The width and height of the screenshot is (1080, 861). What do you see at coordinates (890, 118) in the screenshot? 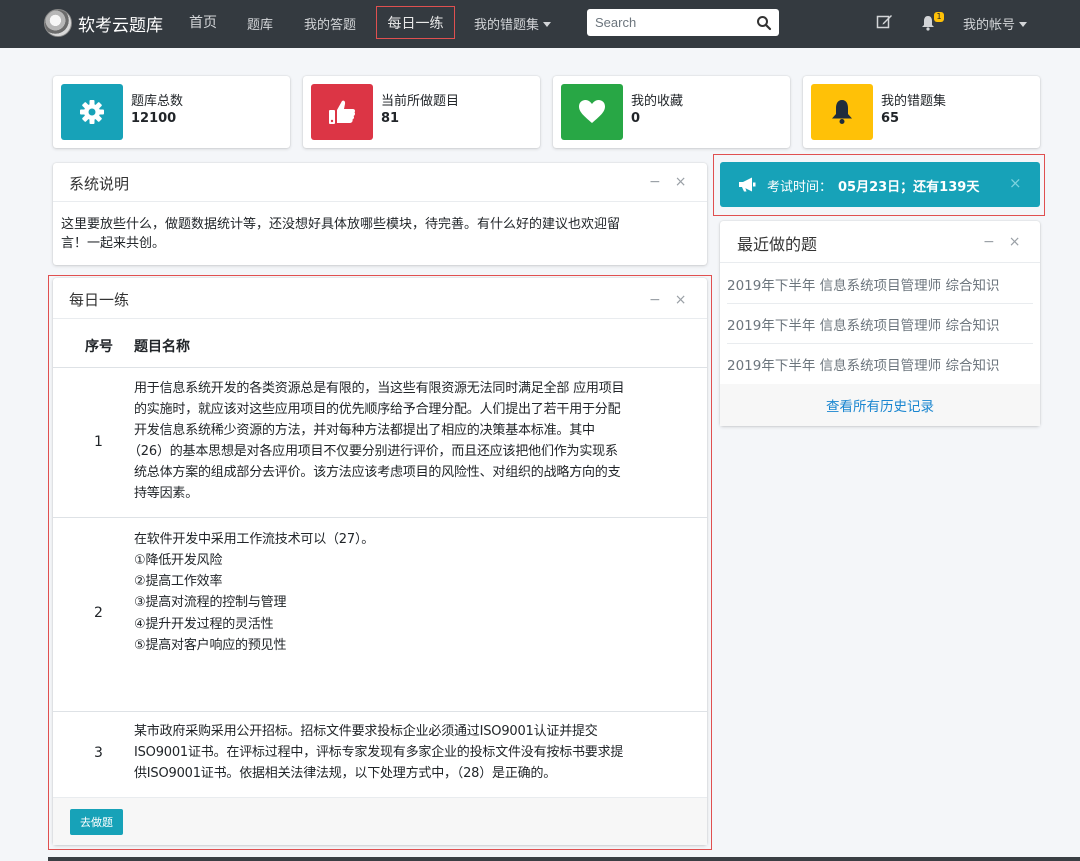
I see `stat-value: 65` at bounding box center [890, 118].